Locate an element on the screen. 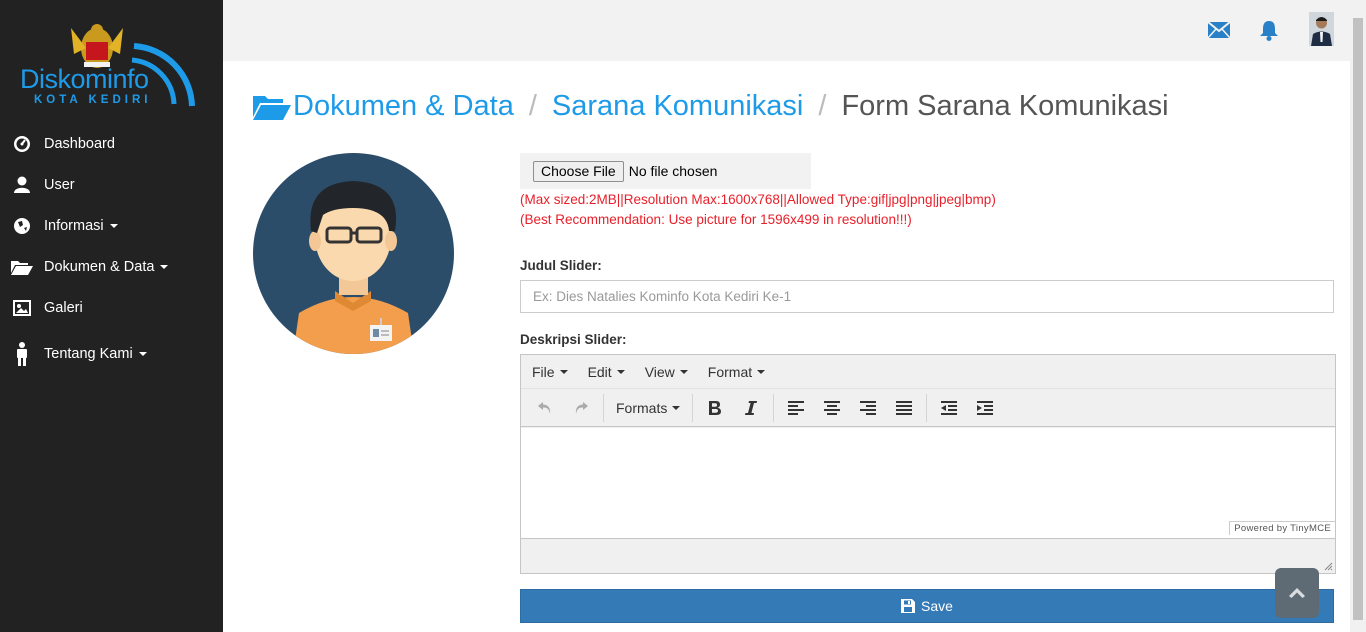  person-icon is located at coordinates (22, 353).